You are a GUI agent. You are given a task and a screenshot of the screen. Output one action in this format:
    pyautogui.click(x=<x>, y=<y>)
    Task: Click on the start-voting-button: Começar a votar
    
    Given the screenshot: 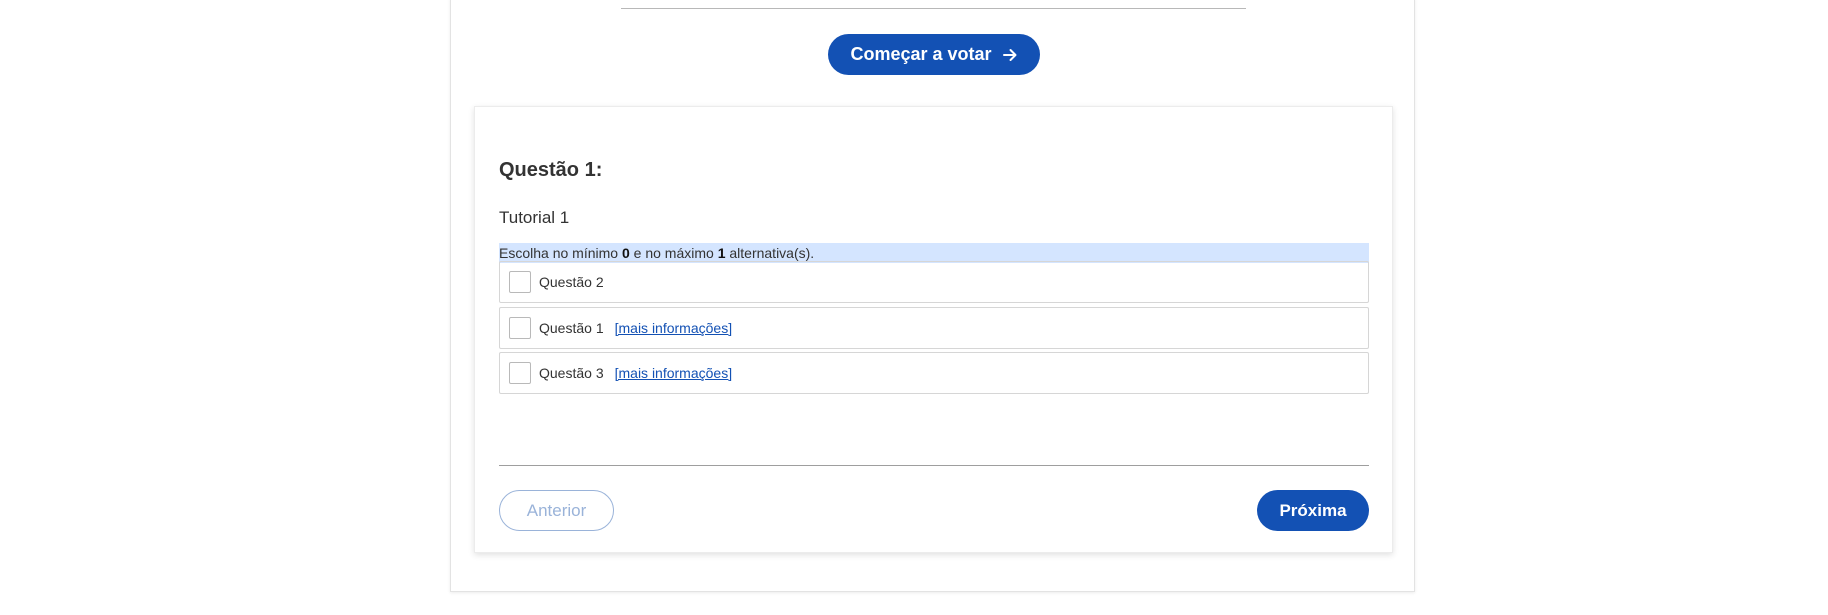 What is the action you would take?
    pyautogui.click(x=934, y=54)
    